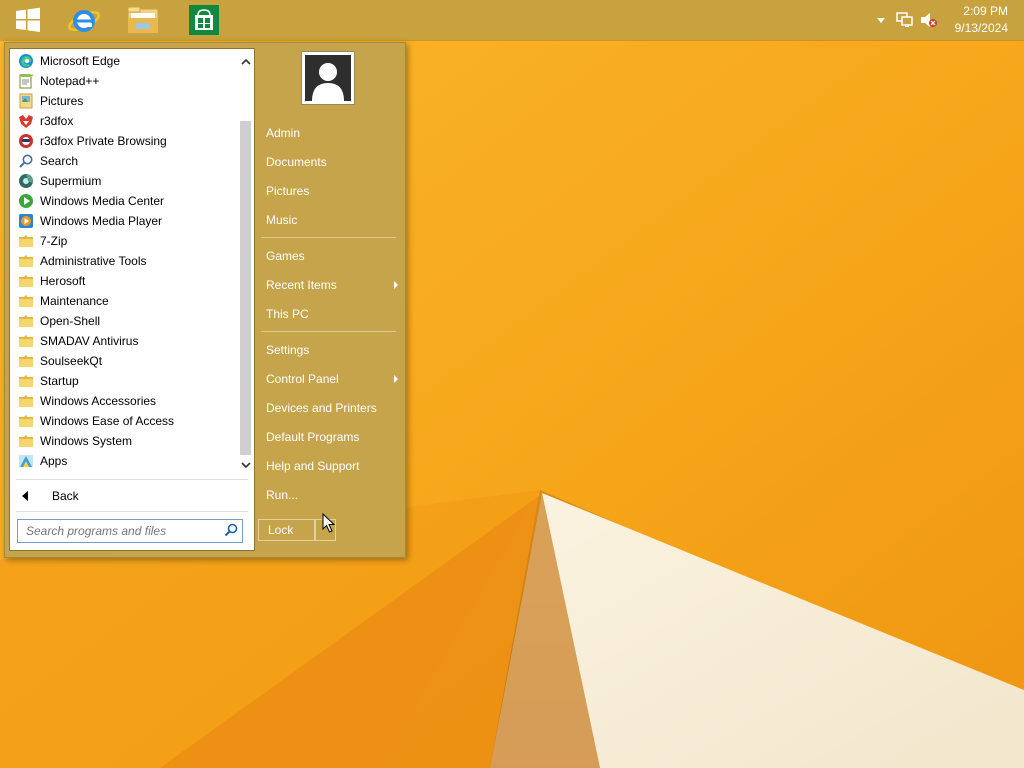 The image size is (1024, 768). I want to click on program-item: Open-Shell, so click(123, 321).